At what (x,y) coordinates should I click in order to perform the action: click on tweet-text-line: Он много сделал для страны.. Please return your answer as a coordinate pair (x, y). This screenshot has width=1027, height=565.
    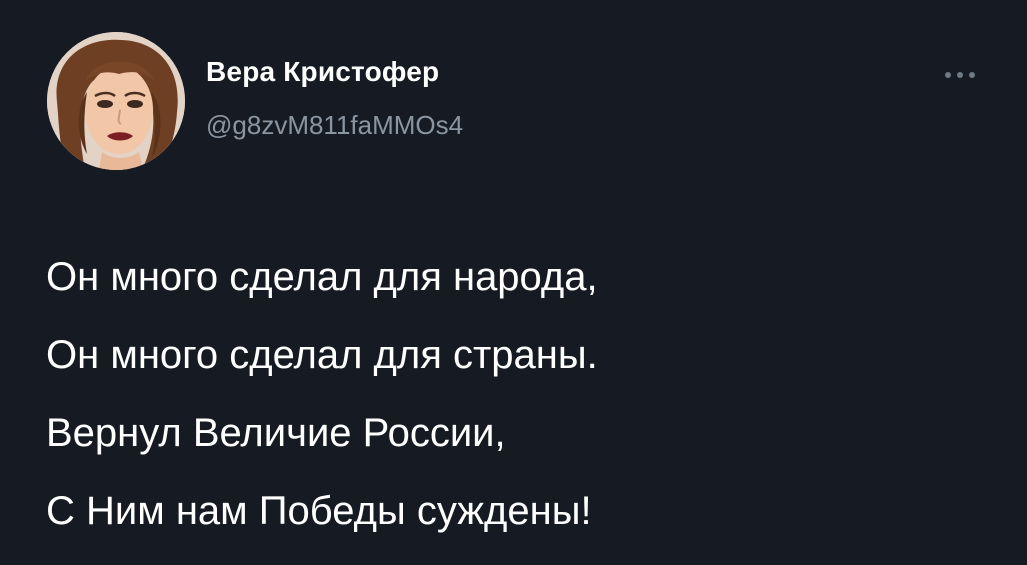
    Looking at the image, I should click on (322, 355).